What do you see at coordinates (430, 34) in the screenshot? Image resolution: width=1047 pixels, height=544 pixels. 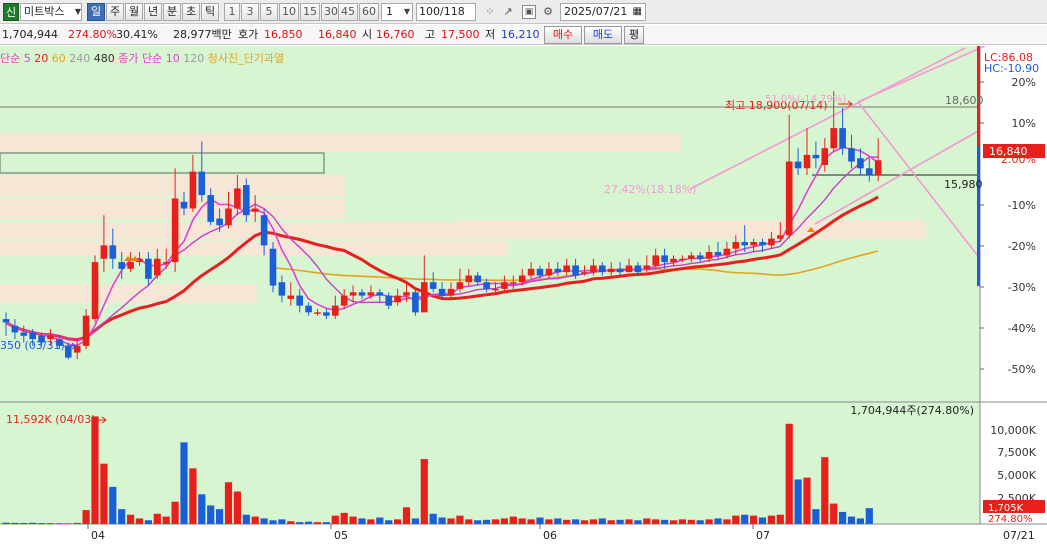 I see `high-label: 고` at bounding box center [430, 34].